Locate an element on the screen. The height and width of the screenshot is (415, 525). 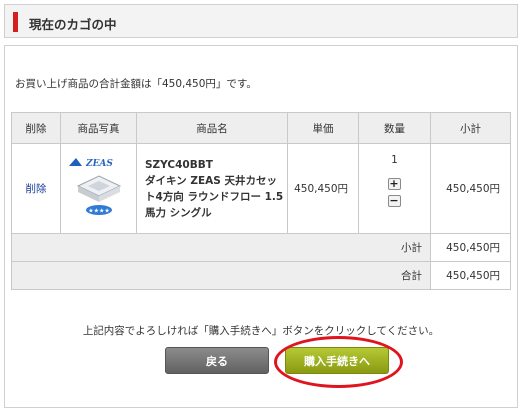
col-header-delete: 削除 is located at coordinates (36, 128).